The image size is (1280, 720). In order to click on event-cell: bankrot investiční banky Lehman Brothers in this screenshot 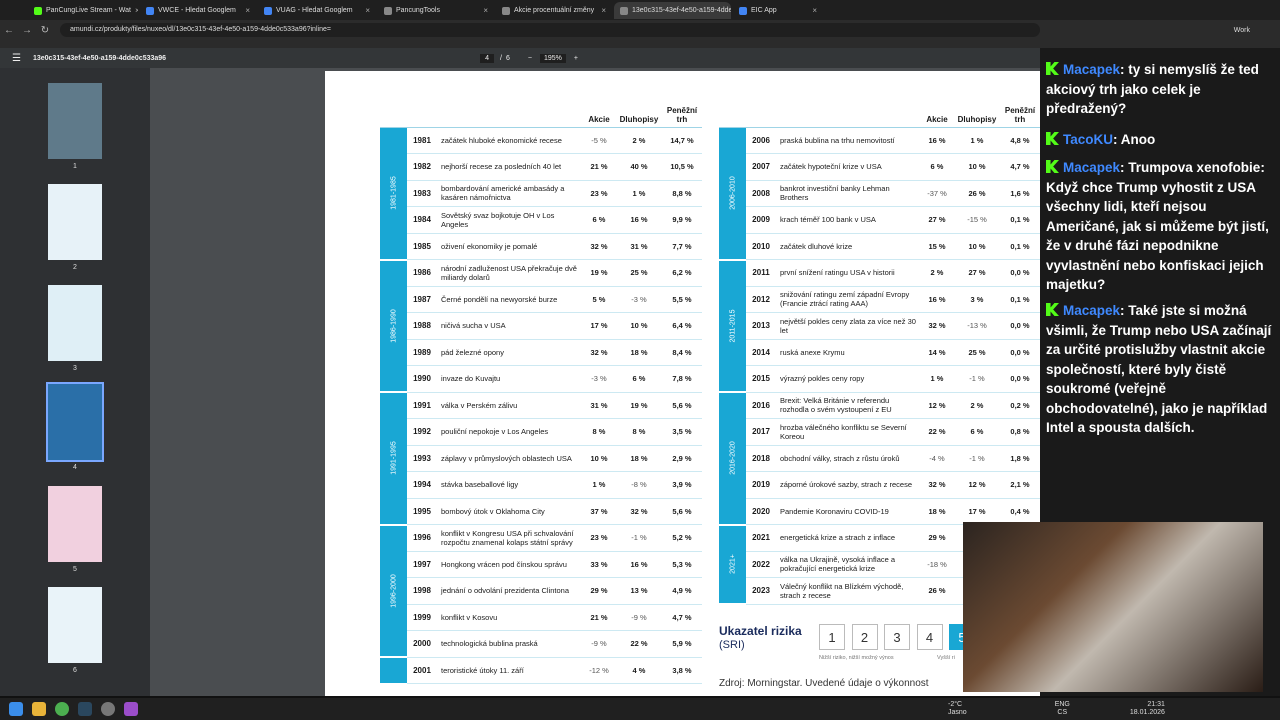, I will do `click(848, 193)`.